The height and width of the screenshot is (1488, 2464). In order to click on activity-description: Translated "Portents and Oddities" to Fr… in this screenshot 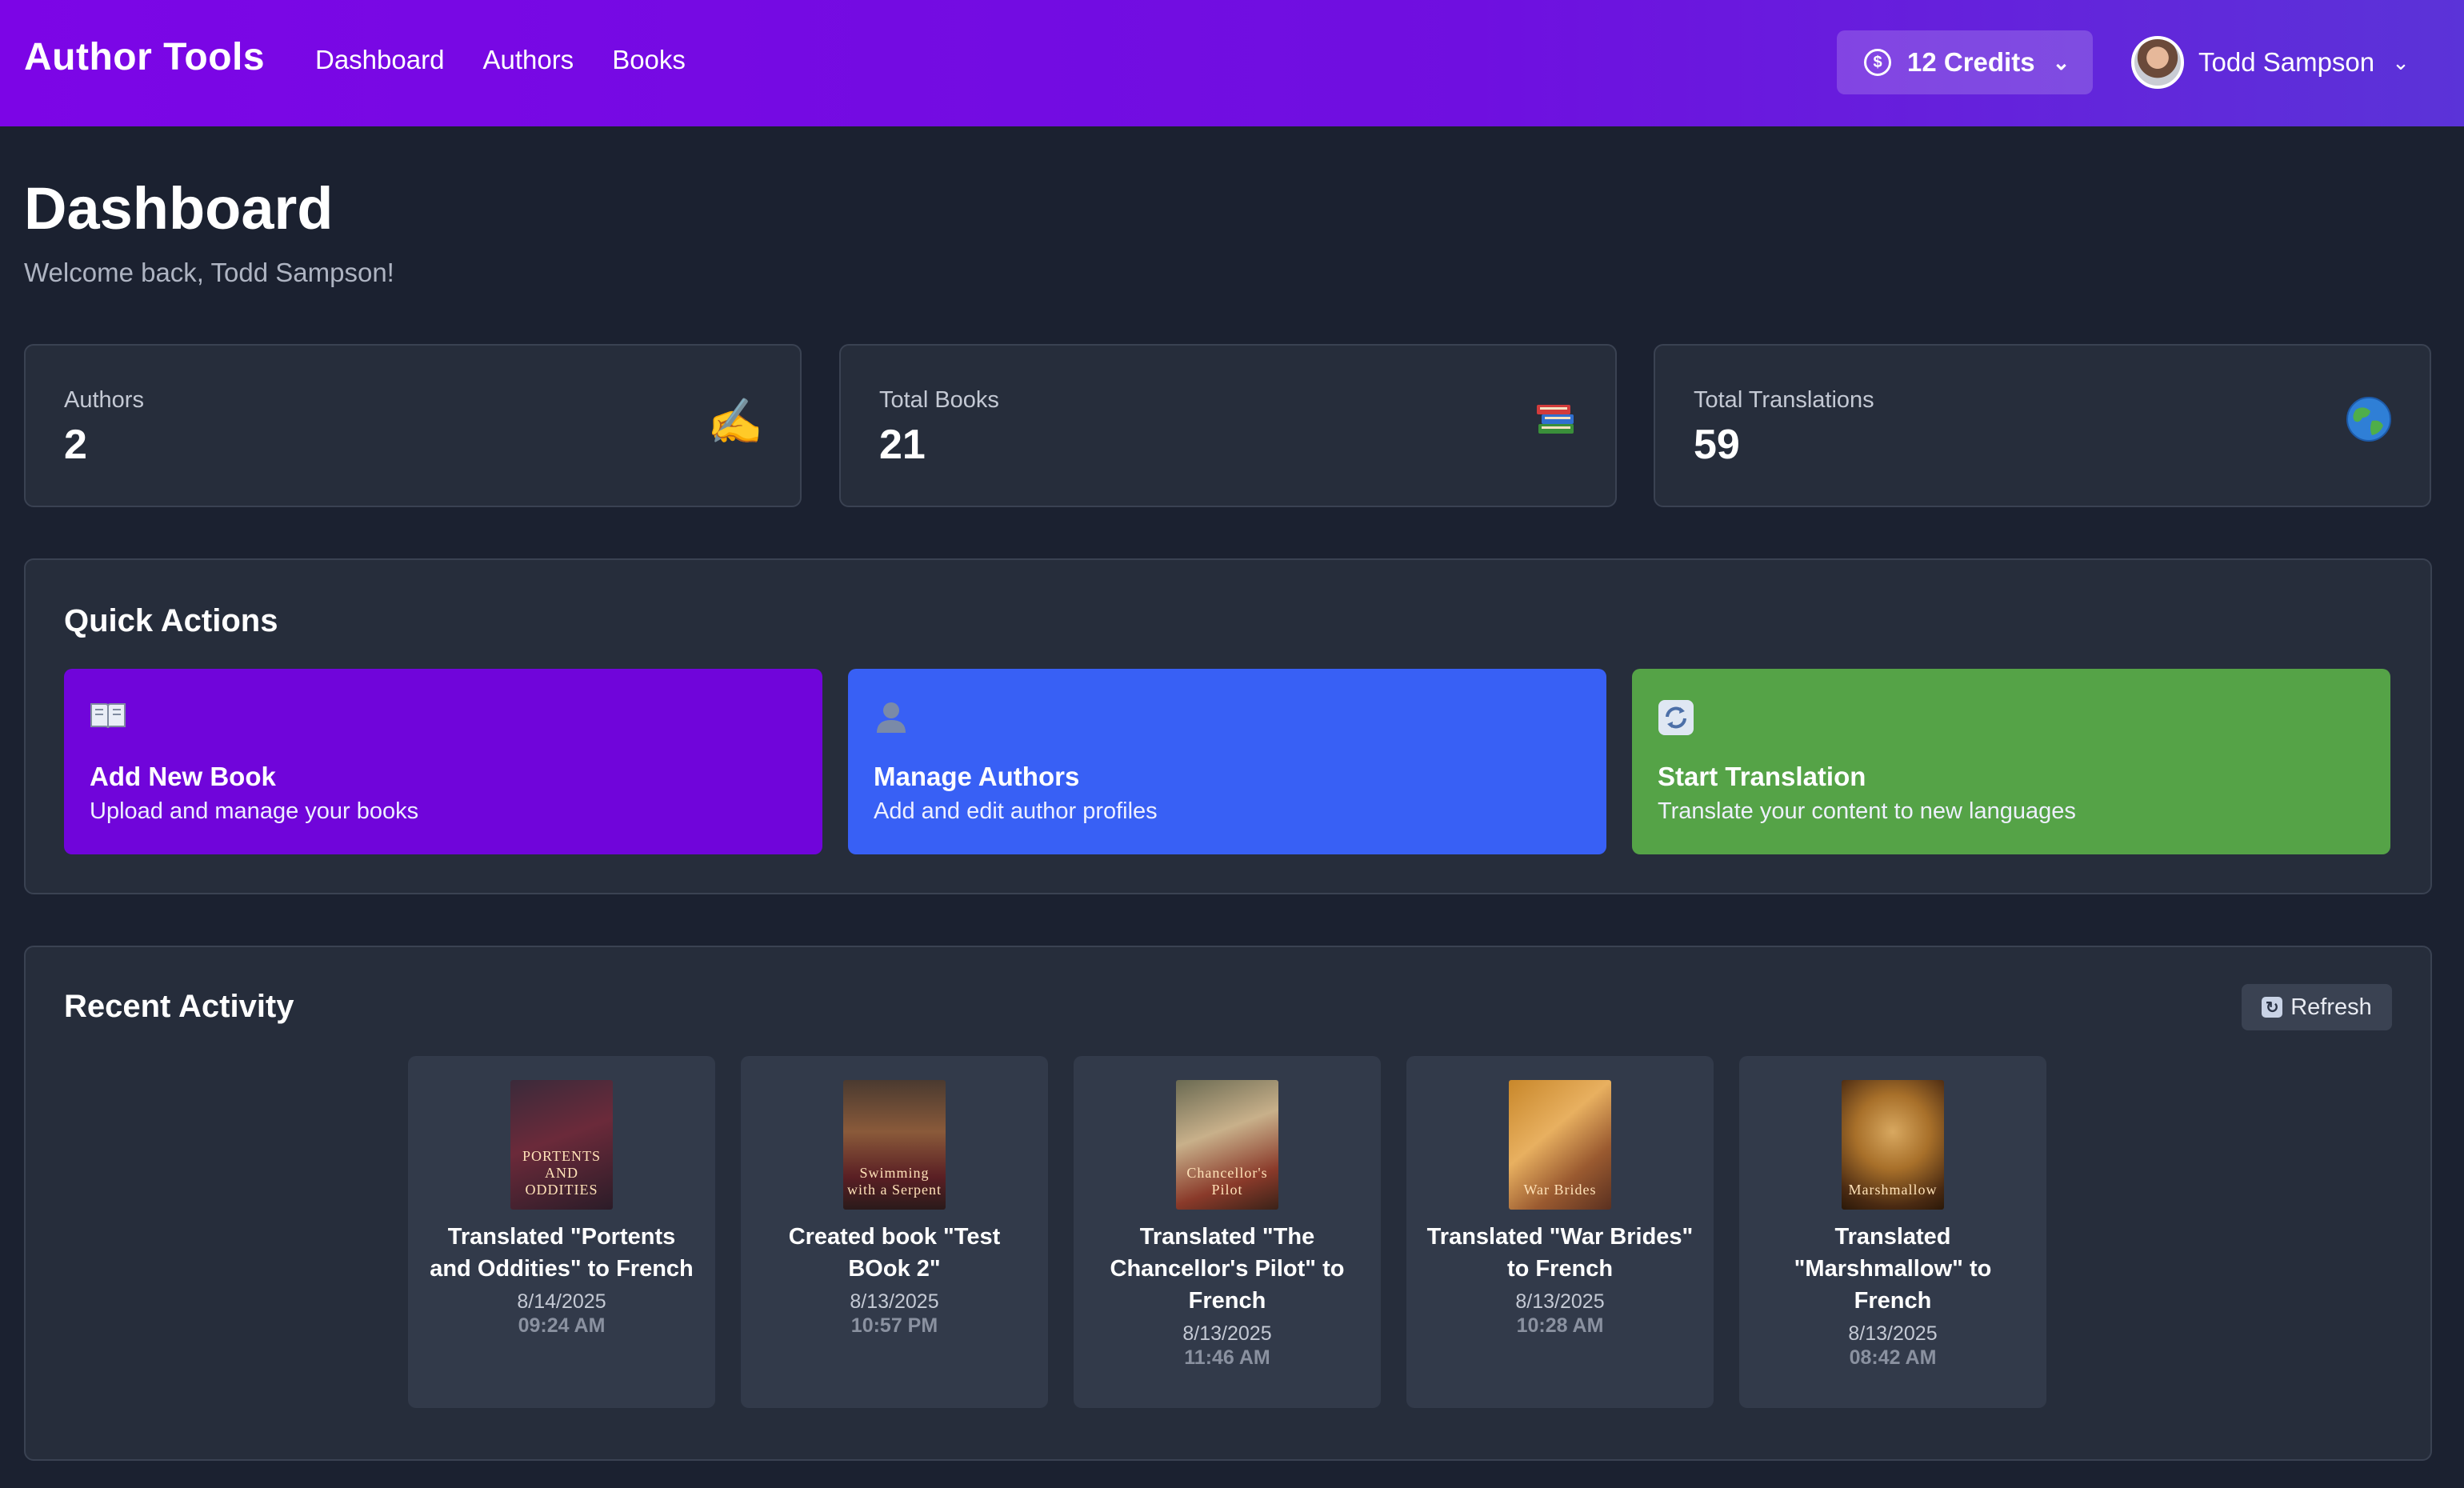, I will do `click(562, 1253)`.